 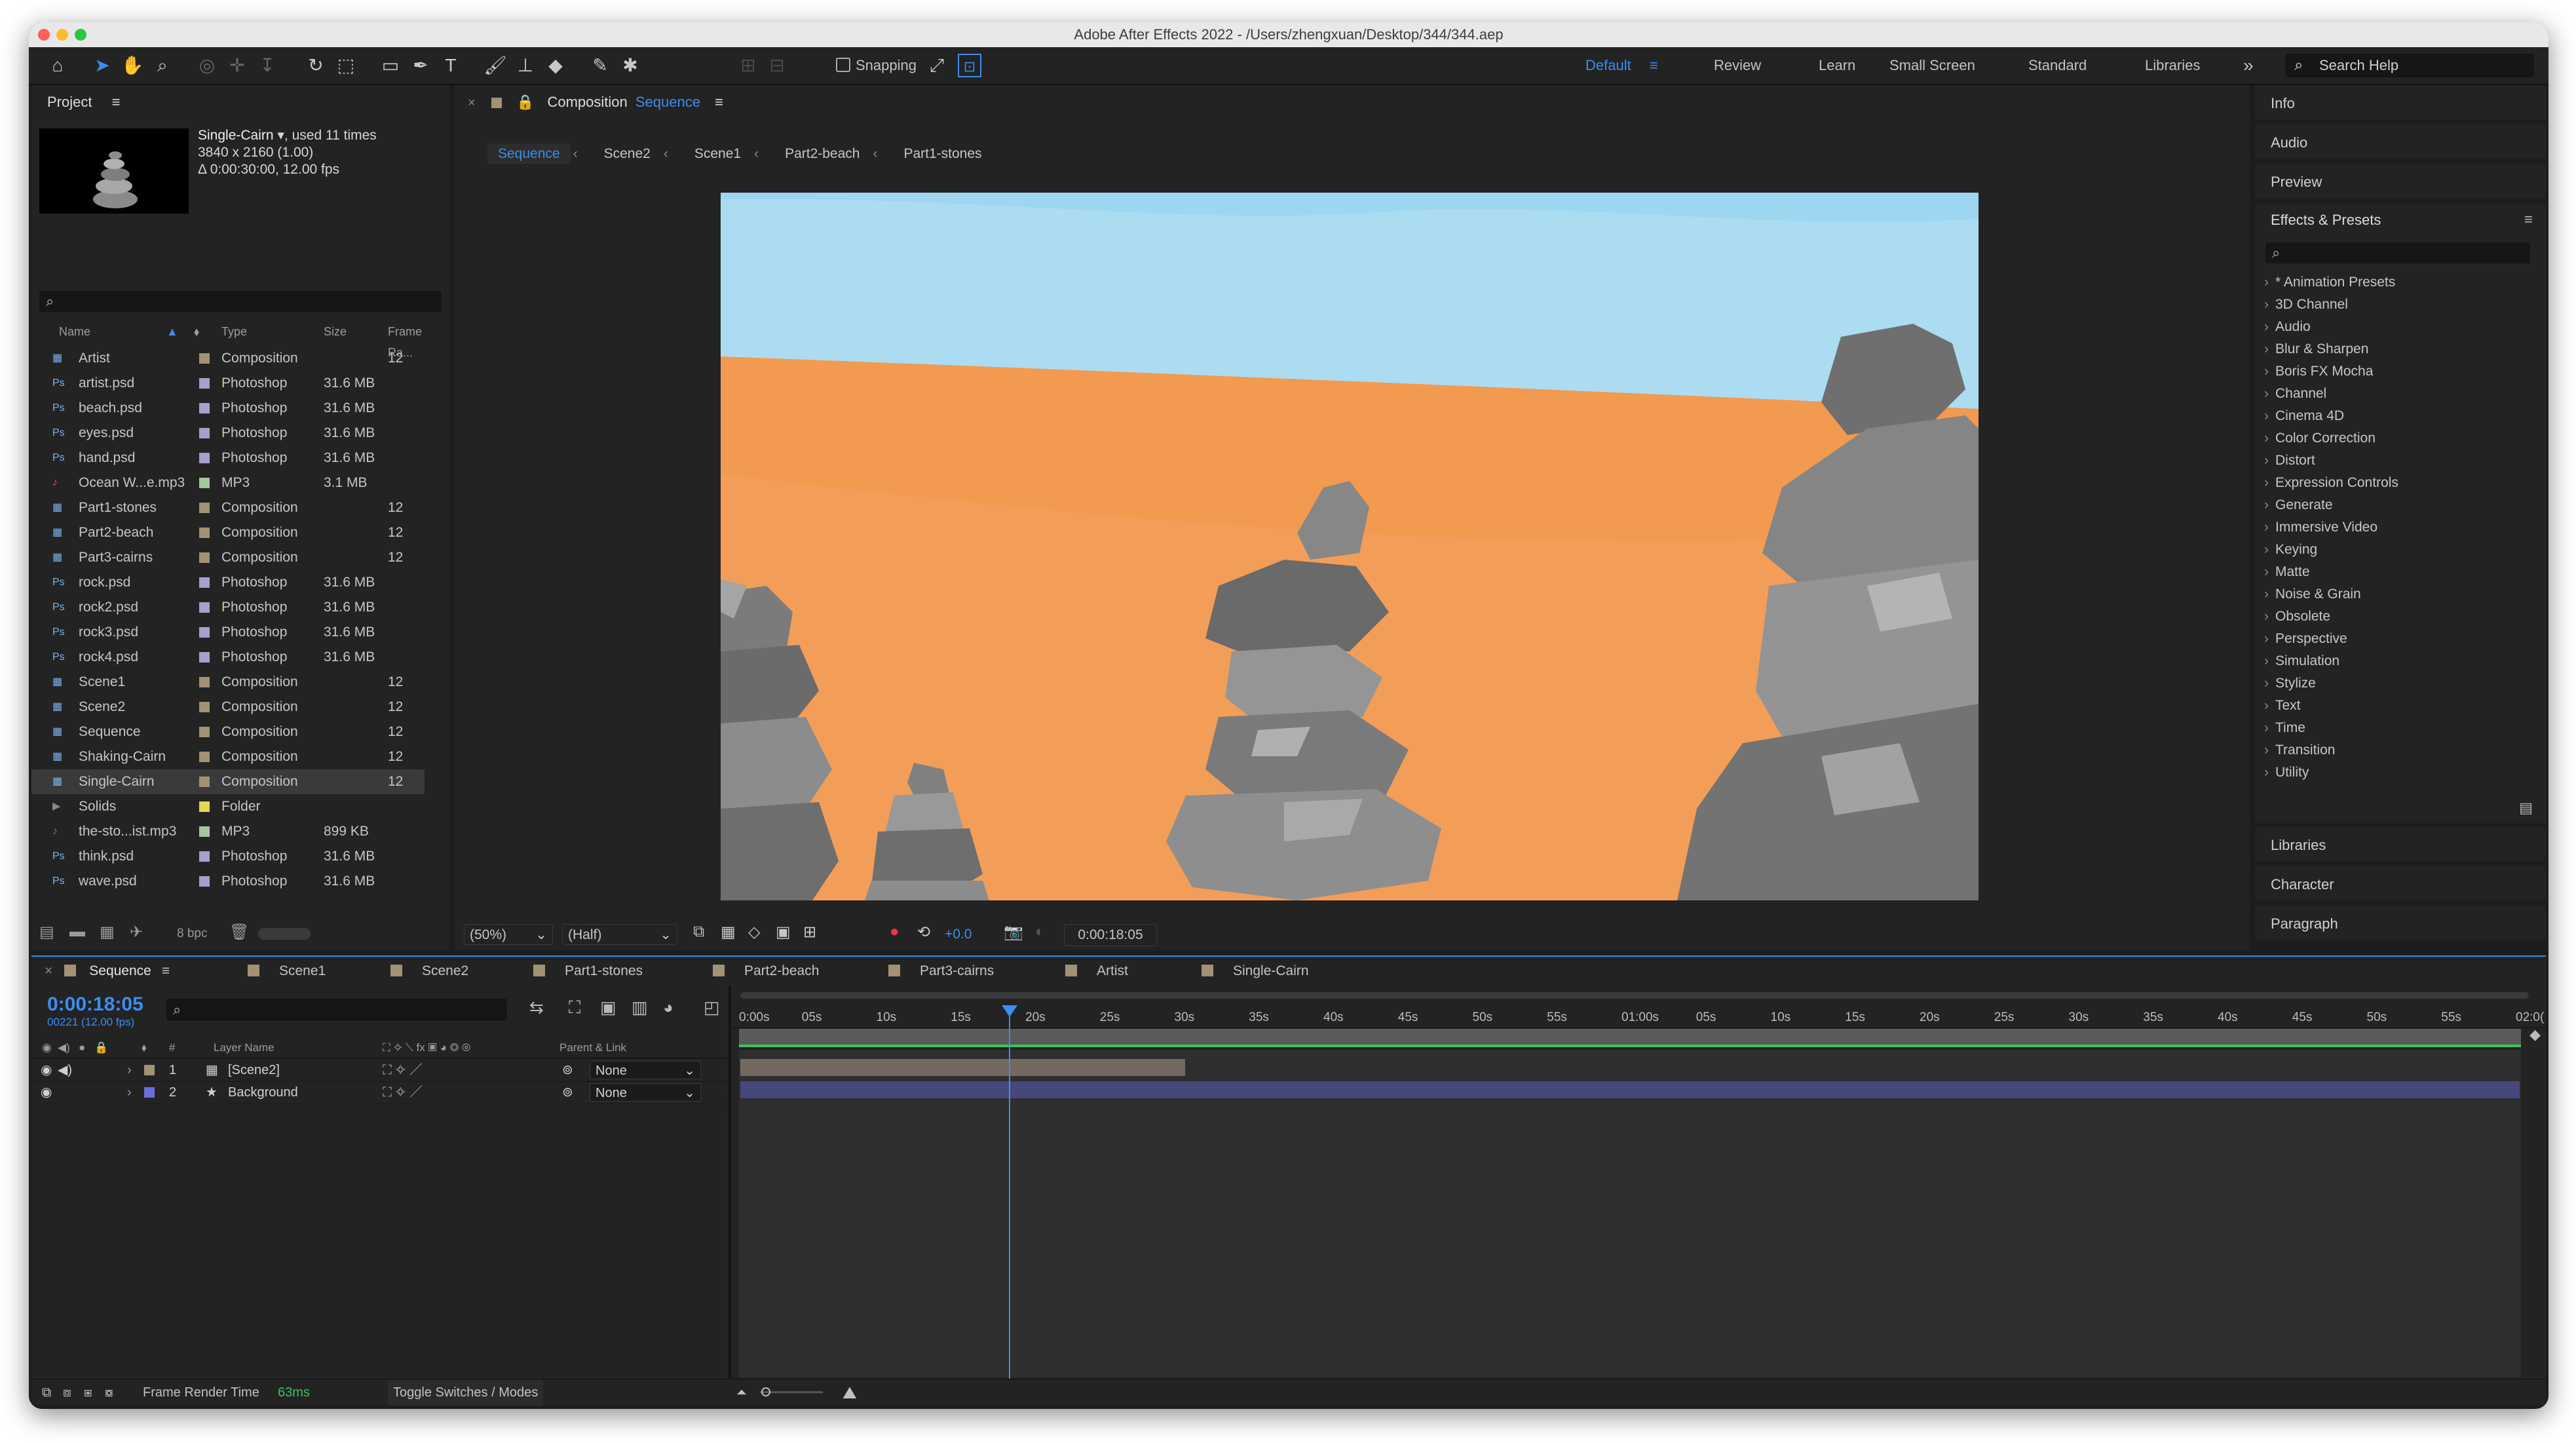 What do you see at coordinates (228, 433) in the screenshot?
I see `project-item-row: Ps eyes.psd Photoshop 31.6 MB` at bounding box center [228, 433].